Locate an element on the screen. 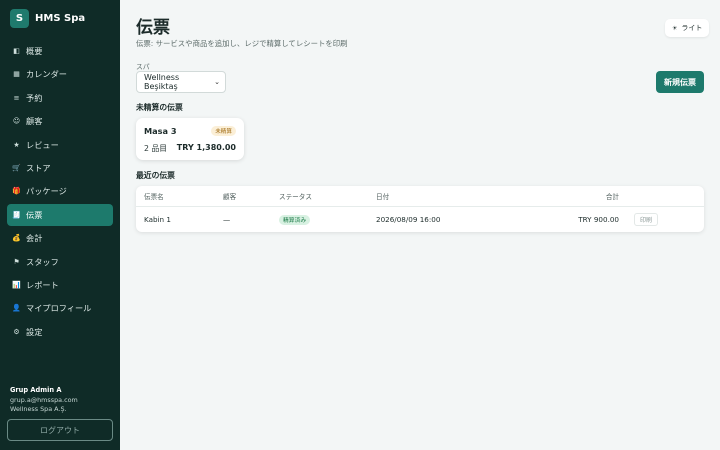 The image size is (720, 450). chart-icon: 📊 is located at coordinates (16, 284).